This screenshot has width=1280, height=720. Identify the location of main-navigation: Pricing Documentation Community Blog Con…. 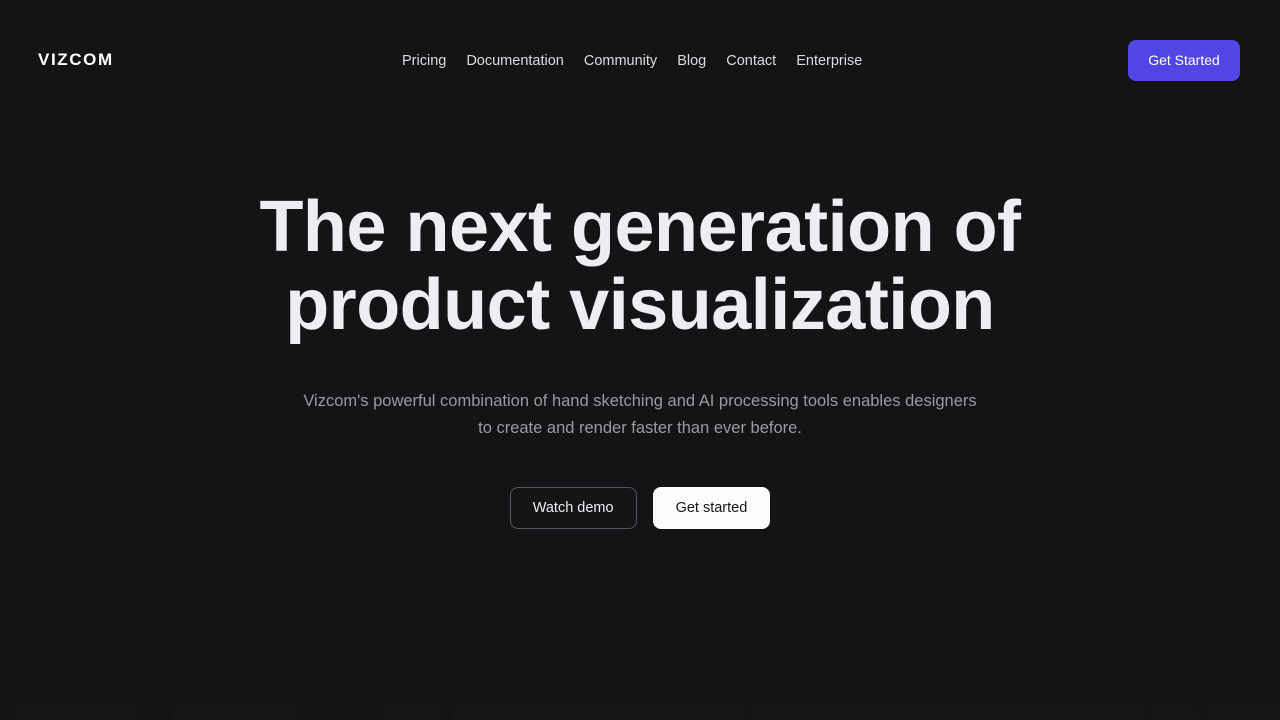
(632, 61).